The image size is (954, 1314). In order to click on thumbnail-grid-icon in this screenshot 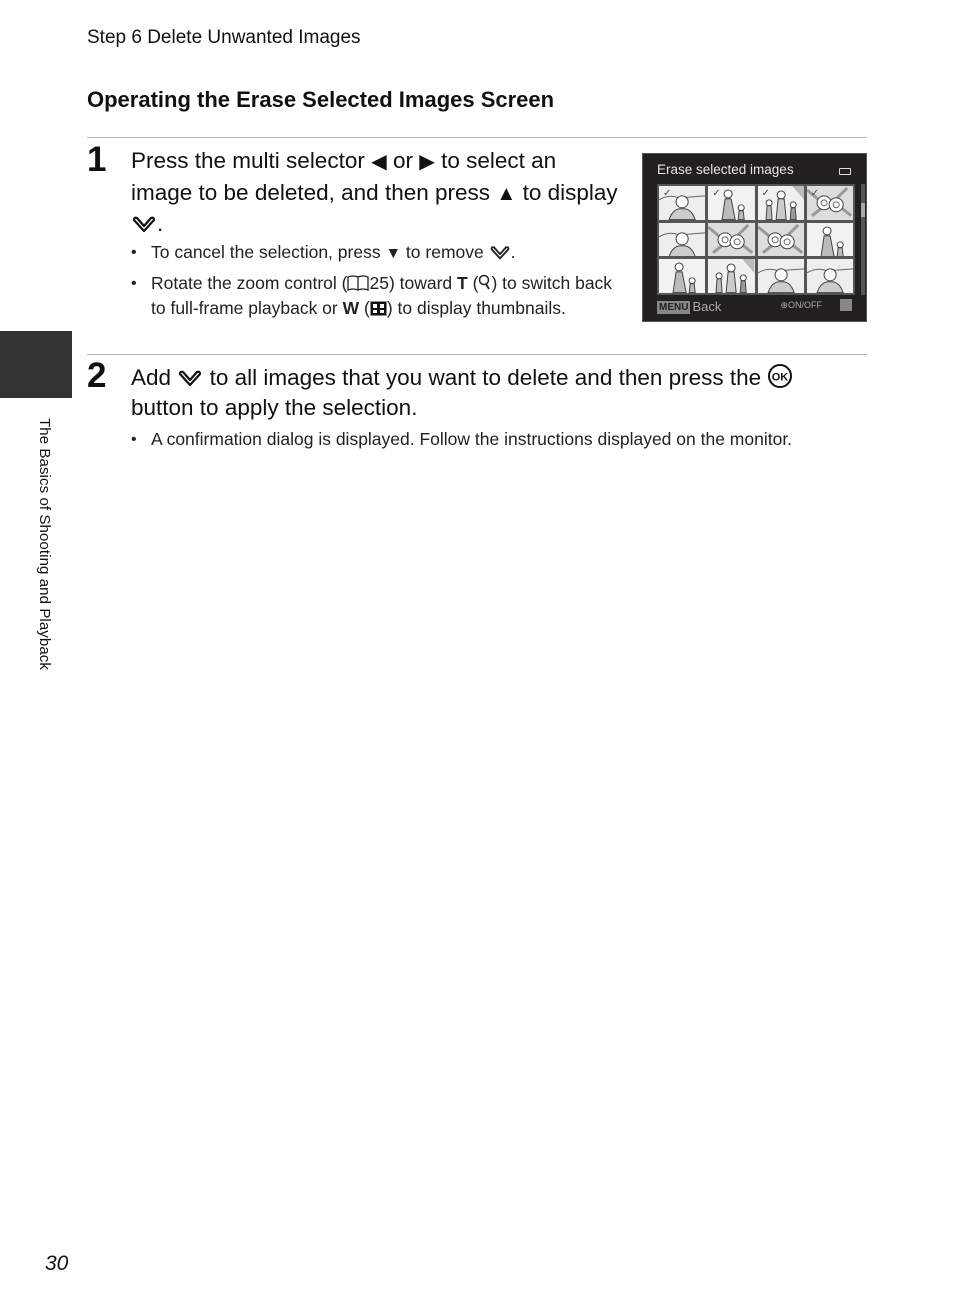, I will do `click(378, 308)`.